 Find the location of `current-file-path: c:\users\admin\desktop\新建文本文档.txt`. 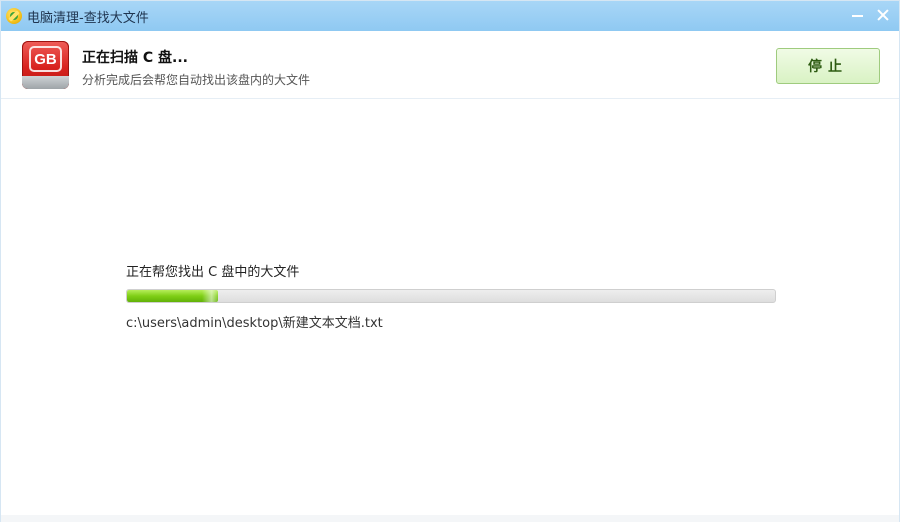

current-file-path: c:\users\admin\desktop\新建文本文档.txt is located at coordinates (254, 323).